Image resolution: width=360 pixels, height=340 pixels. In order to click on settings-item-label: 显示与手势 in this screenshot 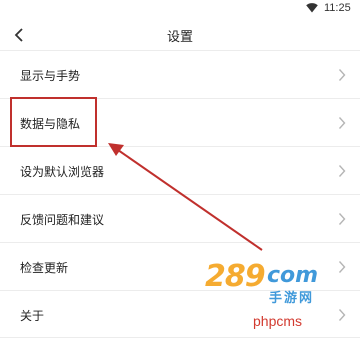, I will do `click(50, 76)`.